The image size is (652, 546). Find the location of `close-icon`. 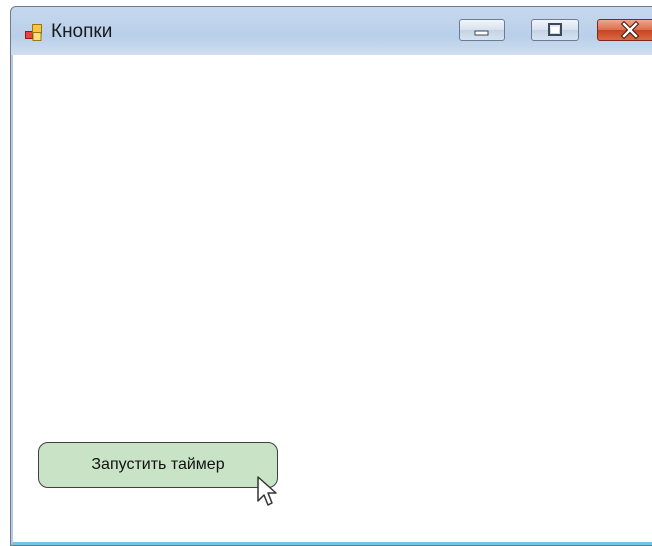

close-icon is located at coordinates (630, 30).